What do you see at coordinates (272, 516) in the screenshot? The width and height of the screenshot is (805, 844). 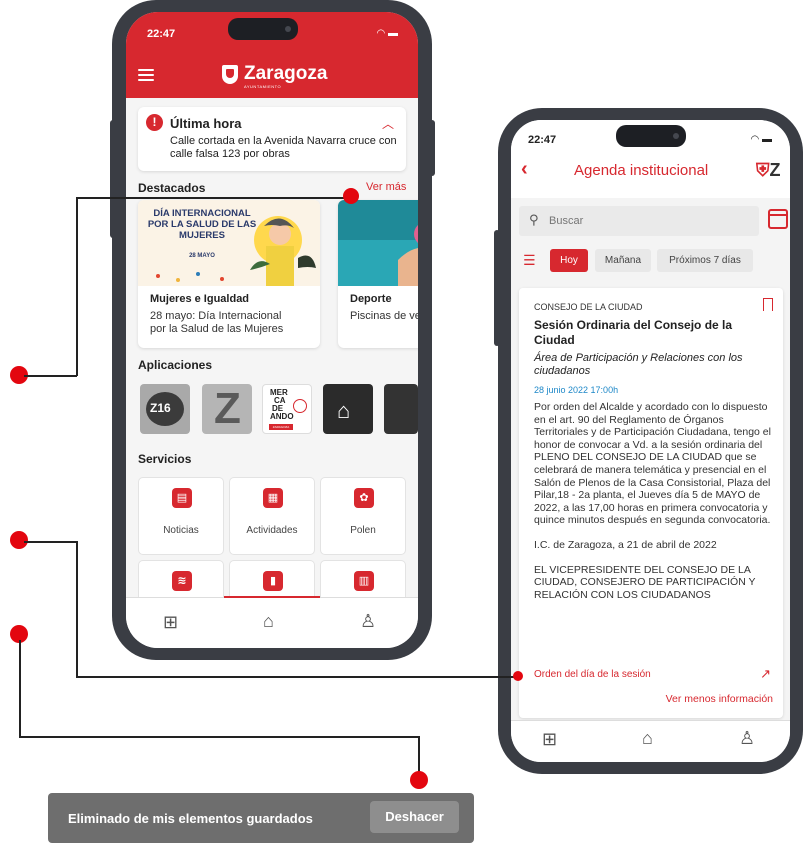 I see `service-activities: ▦ Actividades` at bounding box center [272, 516].